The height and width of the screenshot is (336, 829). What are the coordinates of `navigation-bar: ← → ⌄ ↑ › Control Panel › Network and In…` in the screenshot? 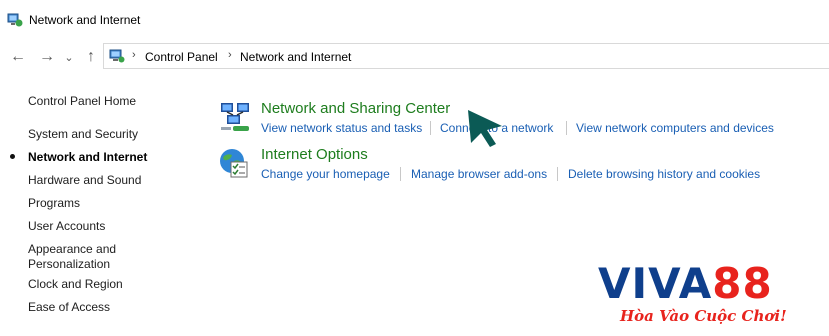 It's located at (414, 57).